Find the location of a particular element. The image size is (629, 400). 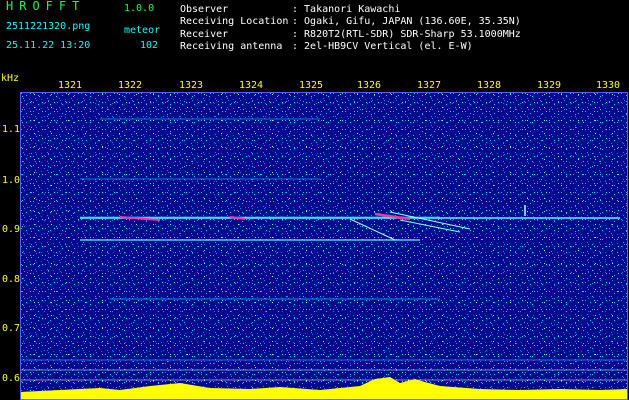

meta-key-location: Receiving Location is located at coordinates (234, 21).